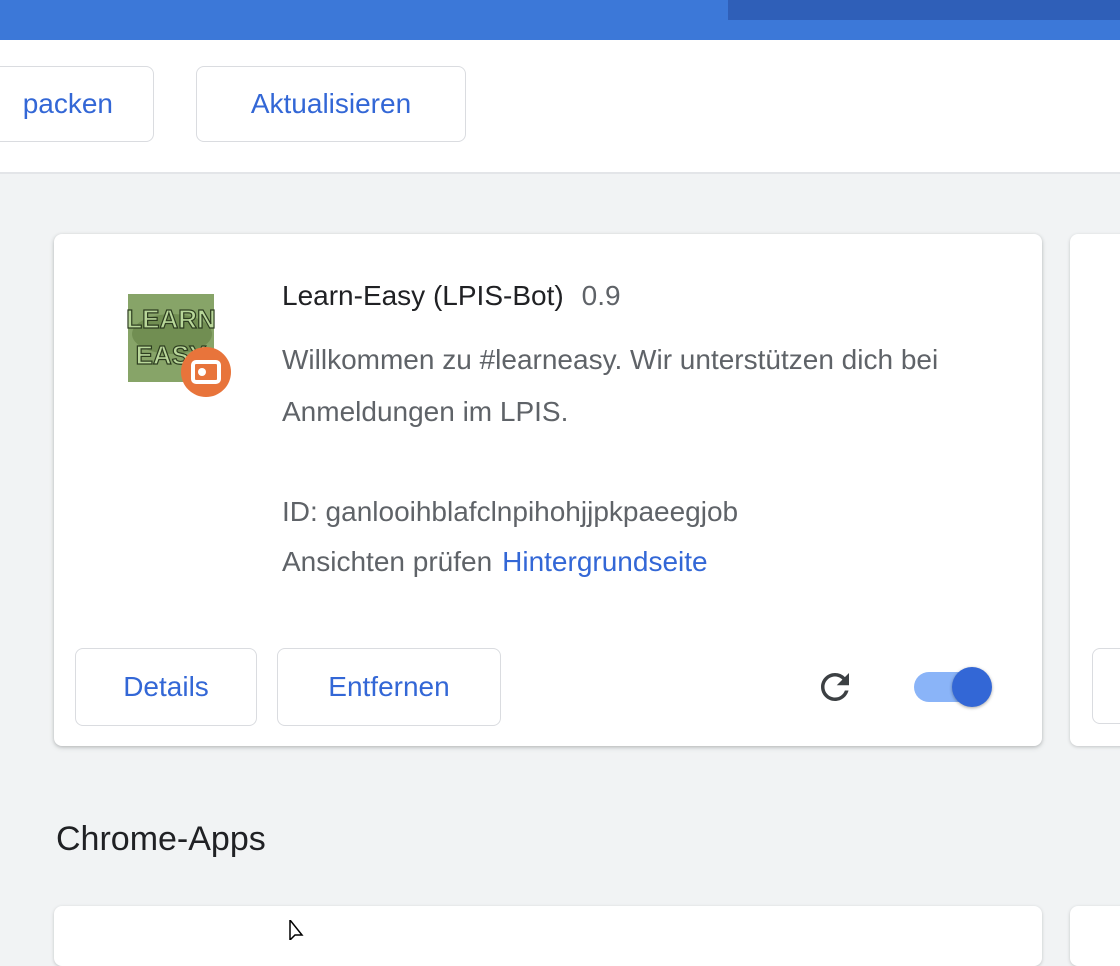 Image resolution: width=1120 pixels, height=966 pixels. What do you see at coordinates (604, 561) in the screenshot?
I see `background-page-link: Hintergrundseite` at bounding box center [604, 561].